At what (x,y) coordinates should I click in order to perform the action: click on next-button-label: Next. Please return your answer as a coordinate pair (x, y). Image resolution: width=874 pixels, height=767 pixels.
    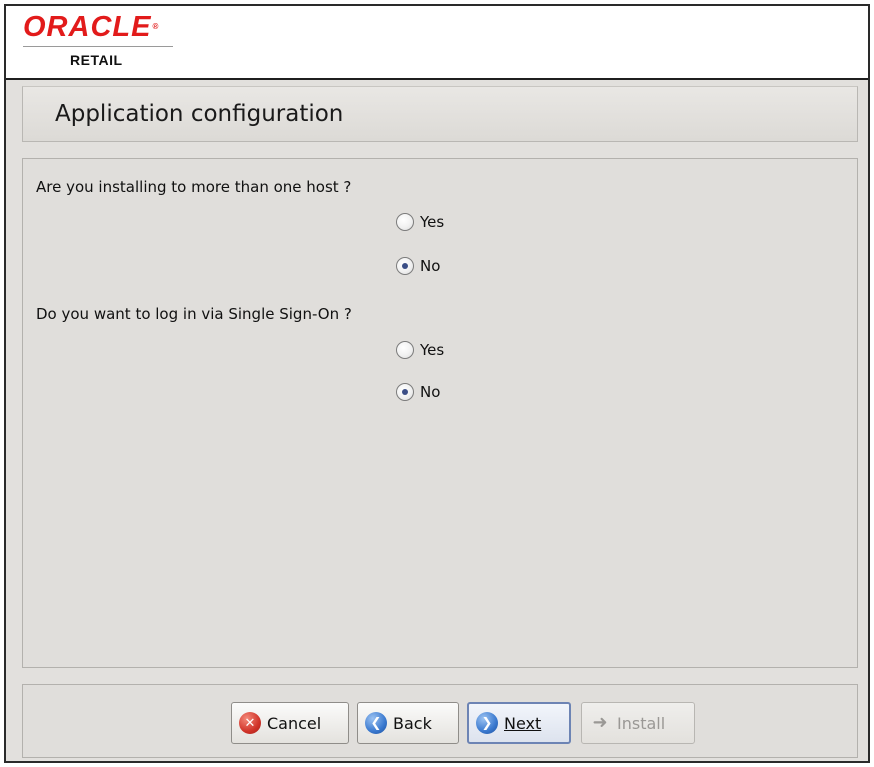
    Looking at the image, I should click on (523, 723).